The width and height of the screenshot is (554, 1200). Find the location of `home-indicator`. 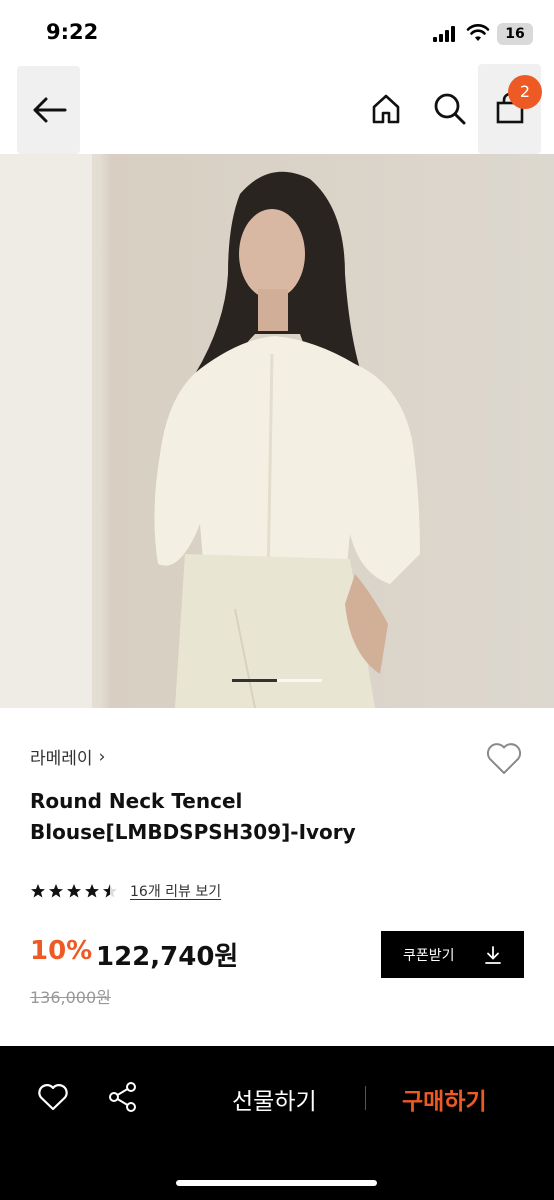

home-indicator is located at coordinates (276, 1183).